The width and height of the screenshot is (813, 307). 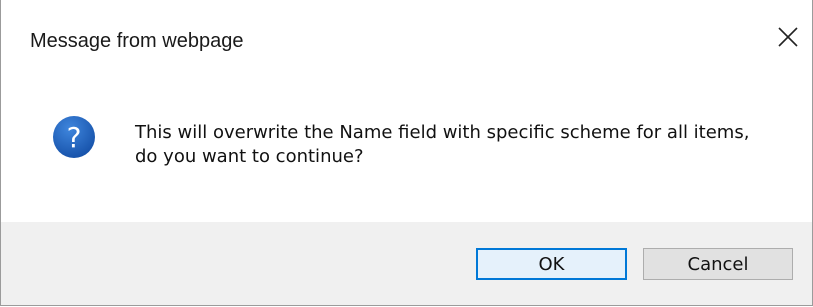 I want to click on ok-button: OK, so click(x=551, y=264).